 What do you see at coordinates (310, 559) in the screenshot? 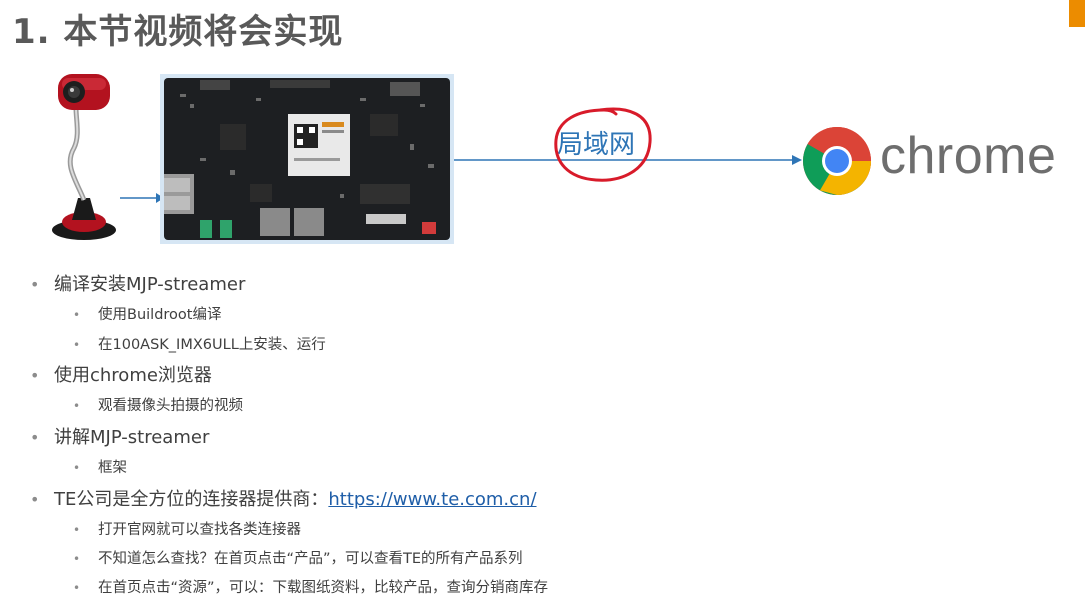
I see `sub-bullet-text: 不知道怎么查找？在首页点击“产品”，可以查看TE的所有产品系列` at bounding box center [310, 559].